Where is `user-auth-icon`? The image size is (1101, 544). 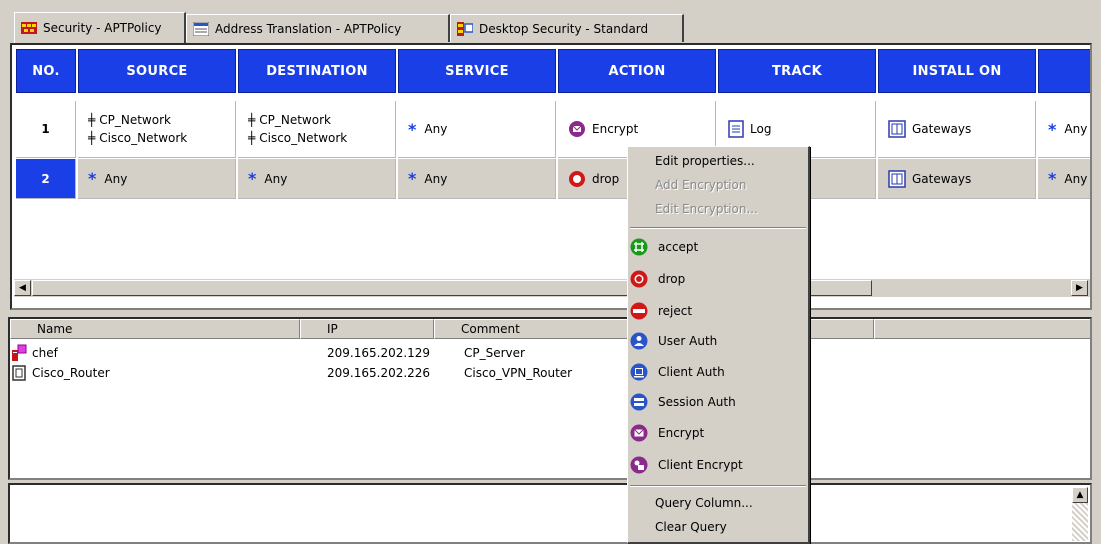
user-auth-icon is located at coordinates (639, 341).